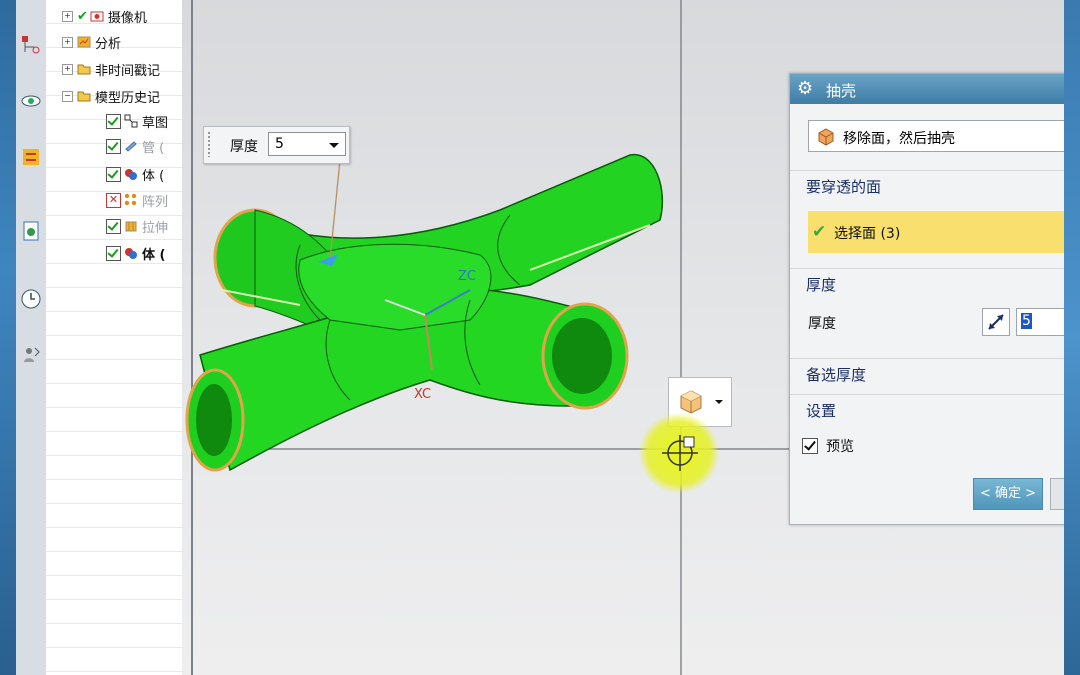 The image size is (1080, 675). What do you see at coordinates (927, 283) in the screenshot?
I see `section-thickness: 厚度` at bounding box center [927, 283].